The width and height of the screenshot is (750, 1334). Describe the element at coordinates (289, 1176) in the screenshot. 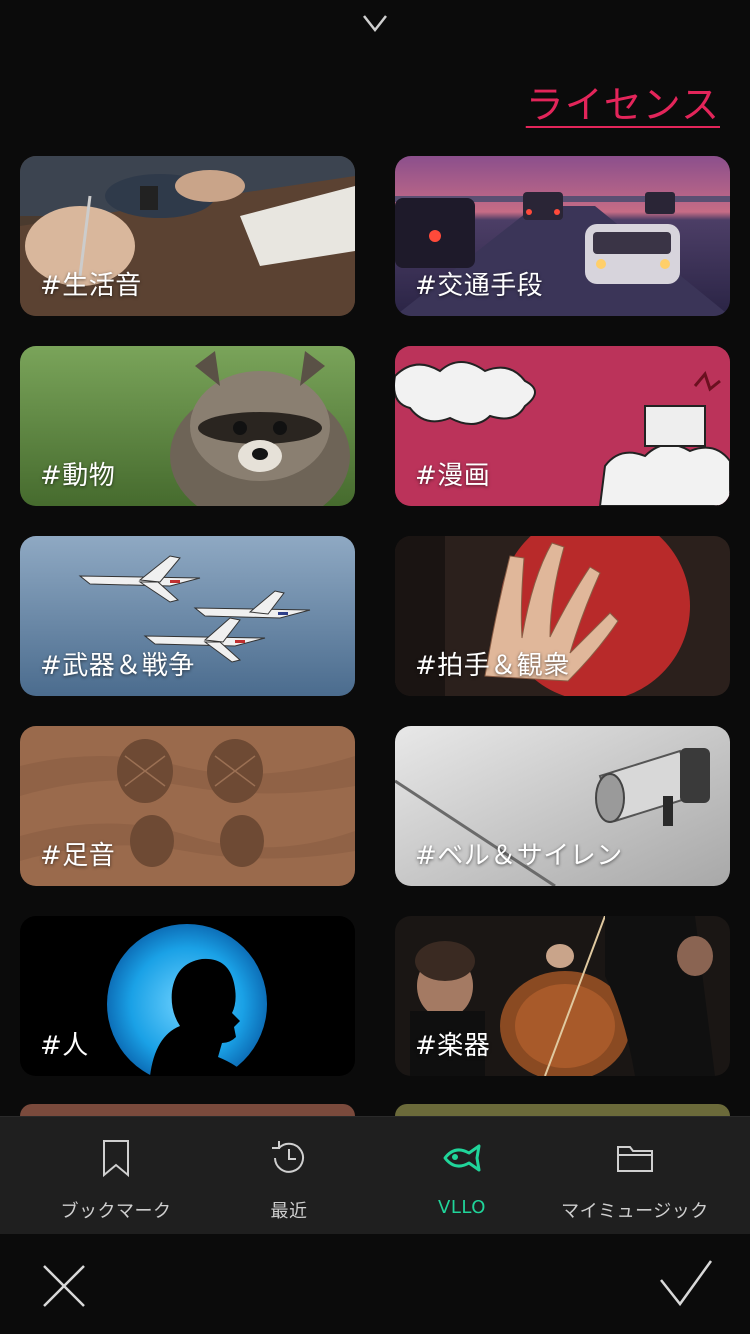

I see `tab-recent: 最近` at that location.